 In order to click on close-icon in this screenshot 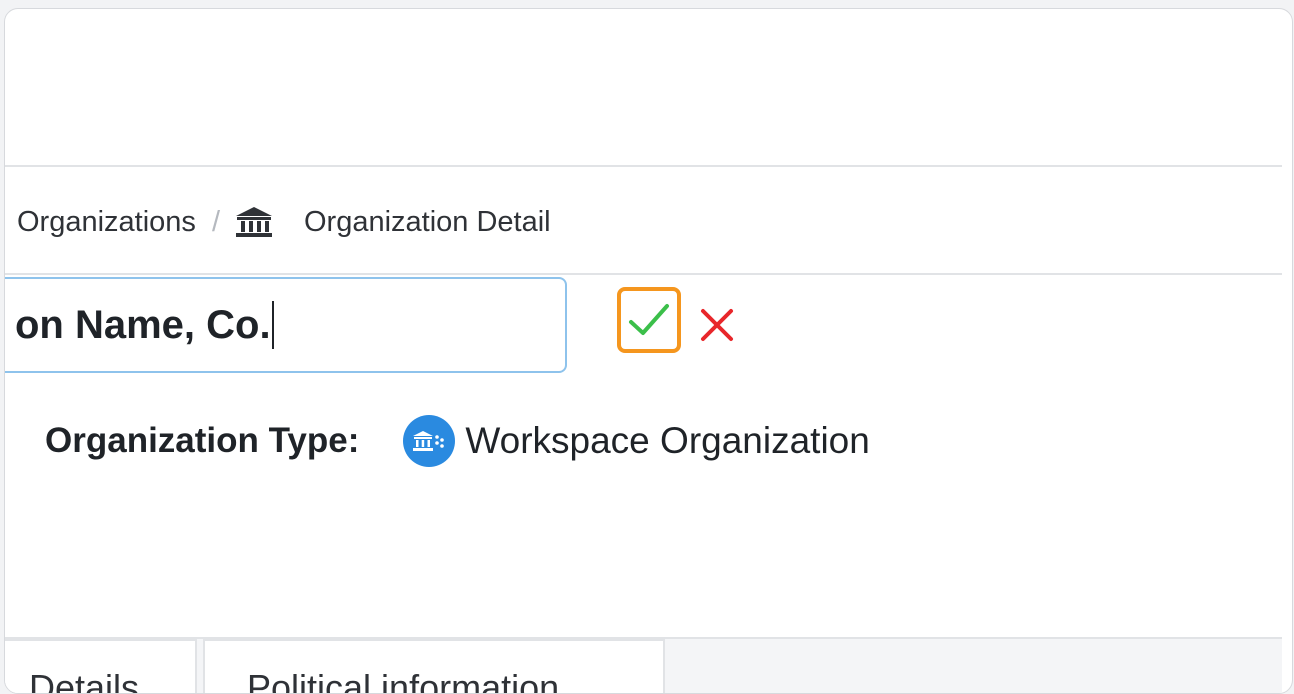, I will do `click(717, 325)`.